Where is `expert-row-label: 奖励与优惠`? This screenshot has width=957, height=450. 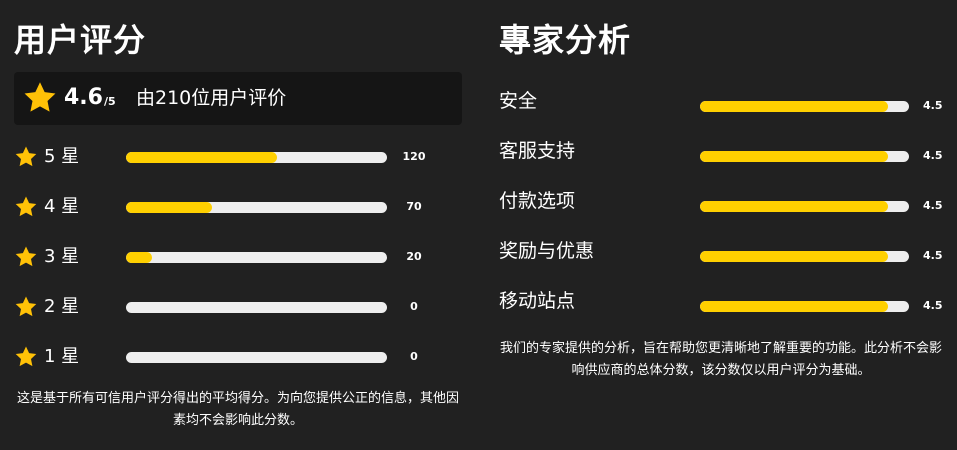 expert-row-label: 奖励与优惠 is located at coordinates (547, 251).